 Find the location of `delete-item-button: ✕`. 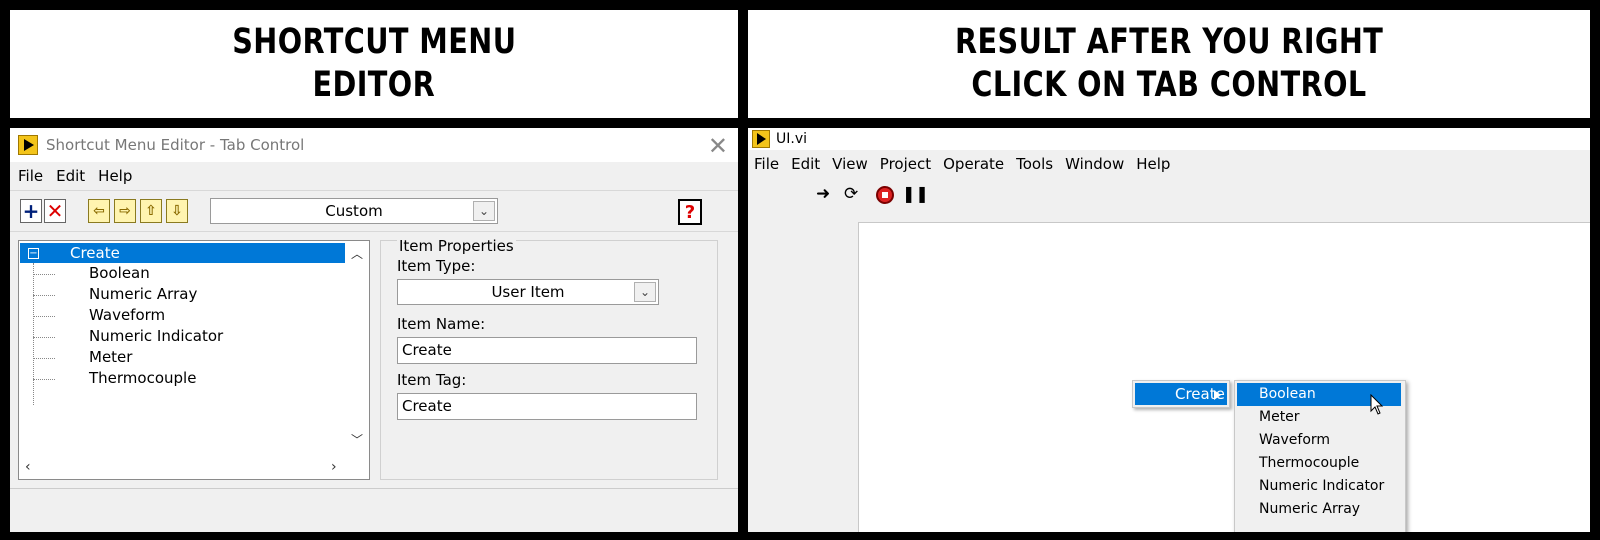

delete-item-button: ✕ is located at coordinates (55, 211).